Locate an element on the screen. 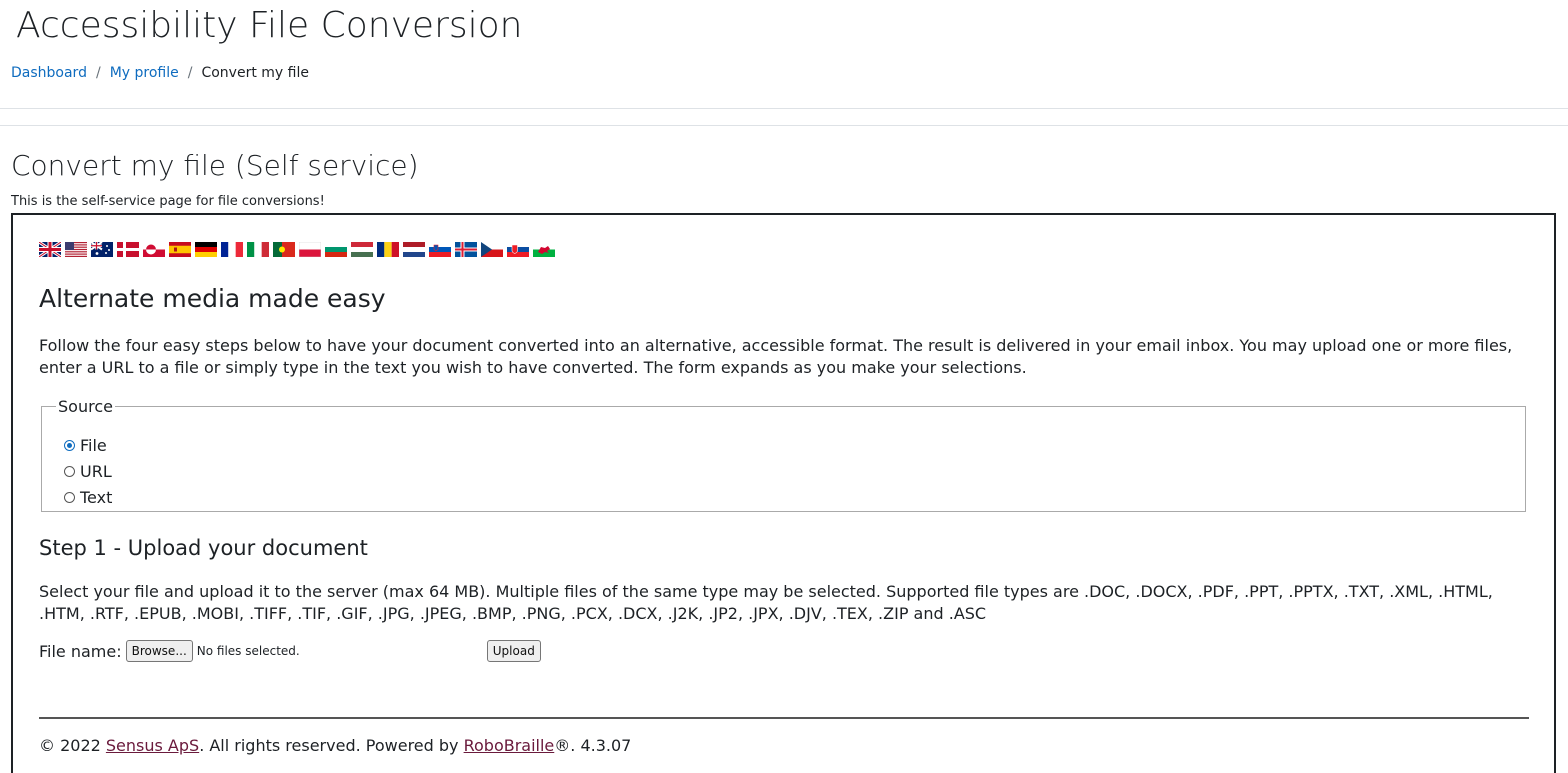  divider is located at coordinates (784, 125).